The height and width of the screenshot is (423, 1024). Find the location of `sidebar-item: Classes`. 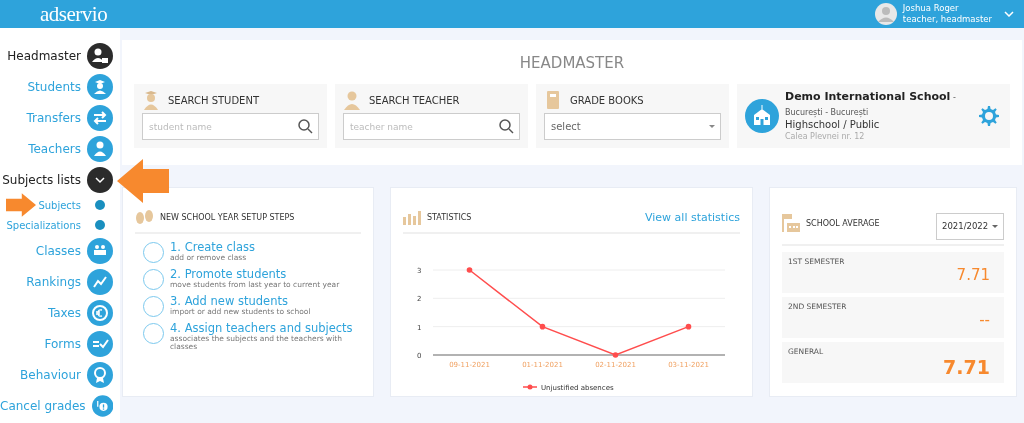

sidebar-item: Classes is located at coordinates (60, 250).